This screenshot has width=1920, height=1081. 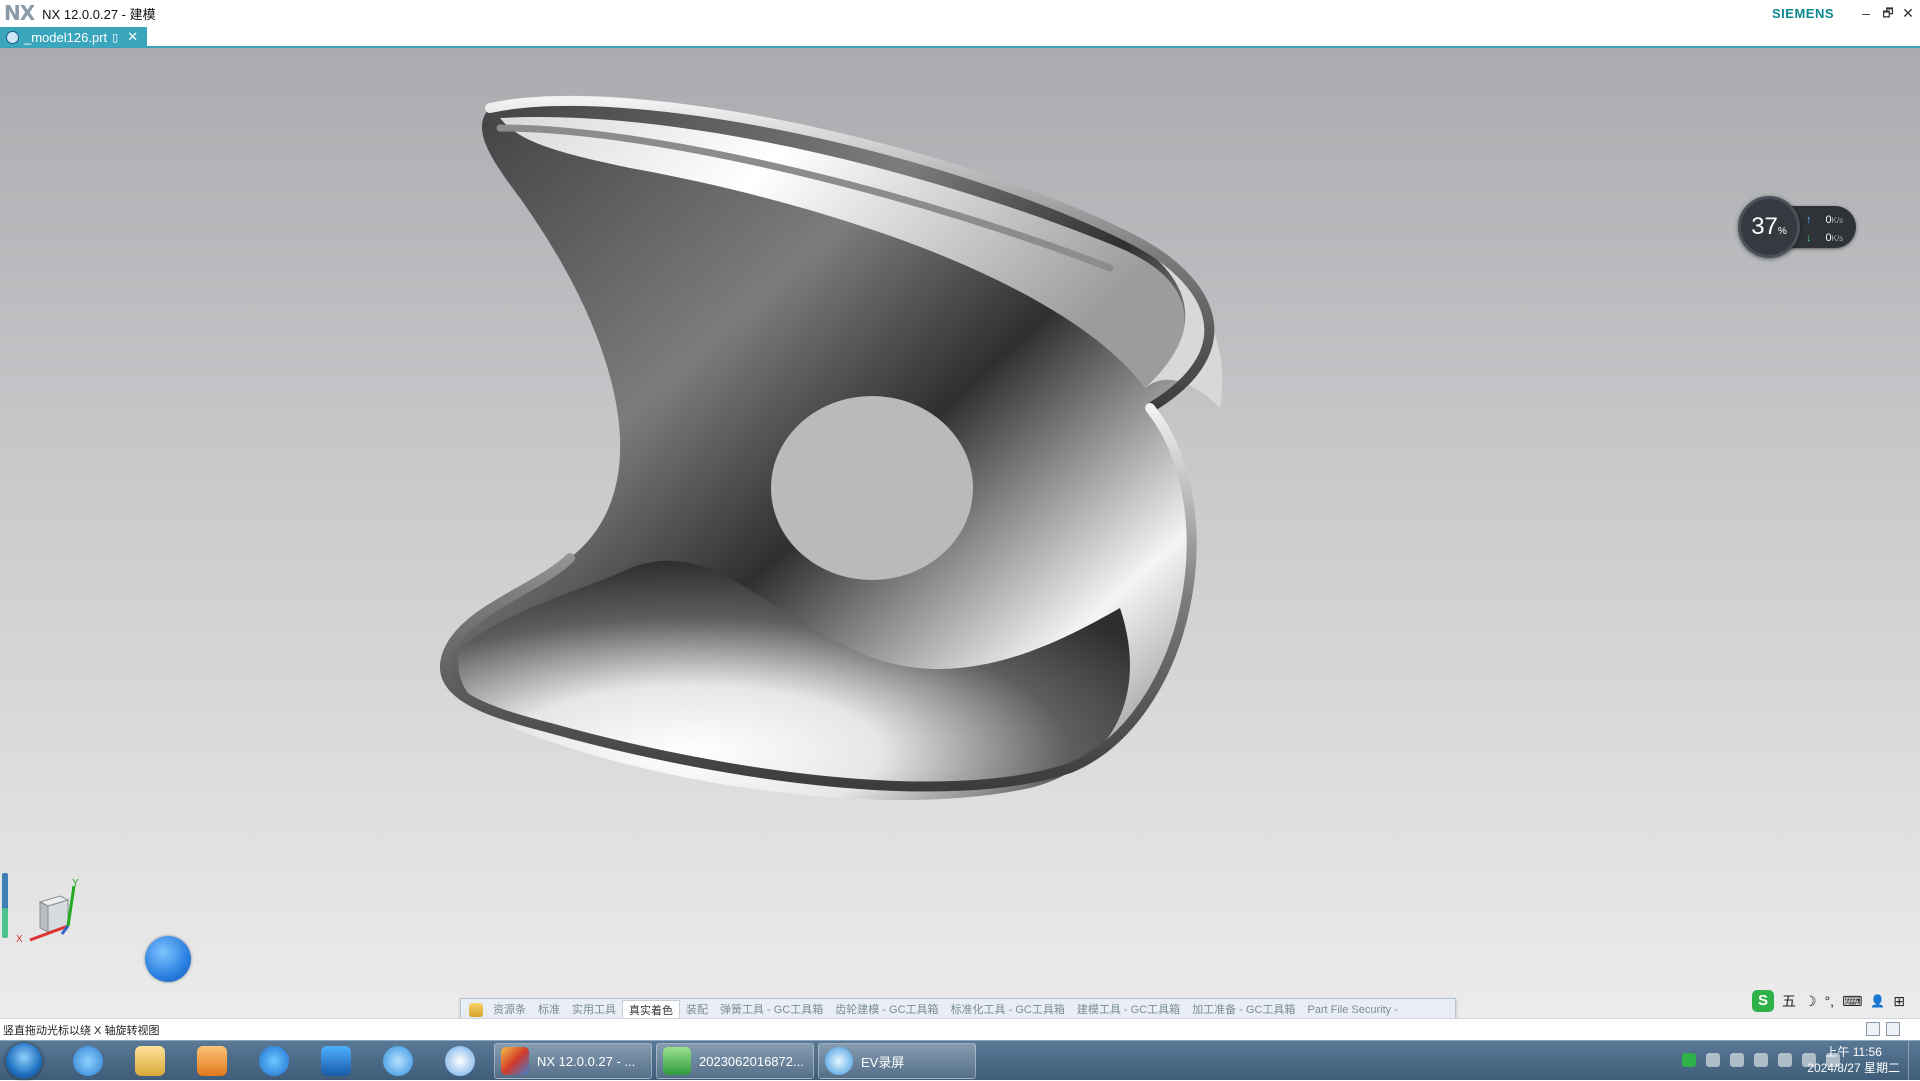 What do you see at coordinates (1789, 1001) in the screenshot?
I see `ime-mode-label: 五` at bounding box center [1789, 1001].